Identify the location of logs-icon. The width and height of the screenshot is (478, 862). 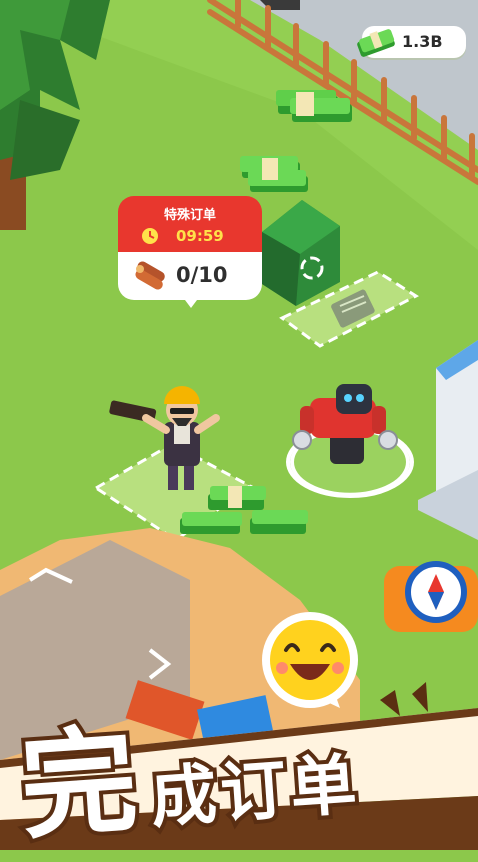
(150, 275).